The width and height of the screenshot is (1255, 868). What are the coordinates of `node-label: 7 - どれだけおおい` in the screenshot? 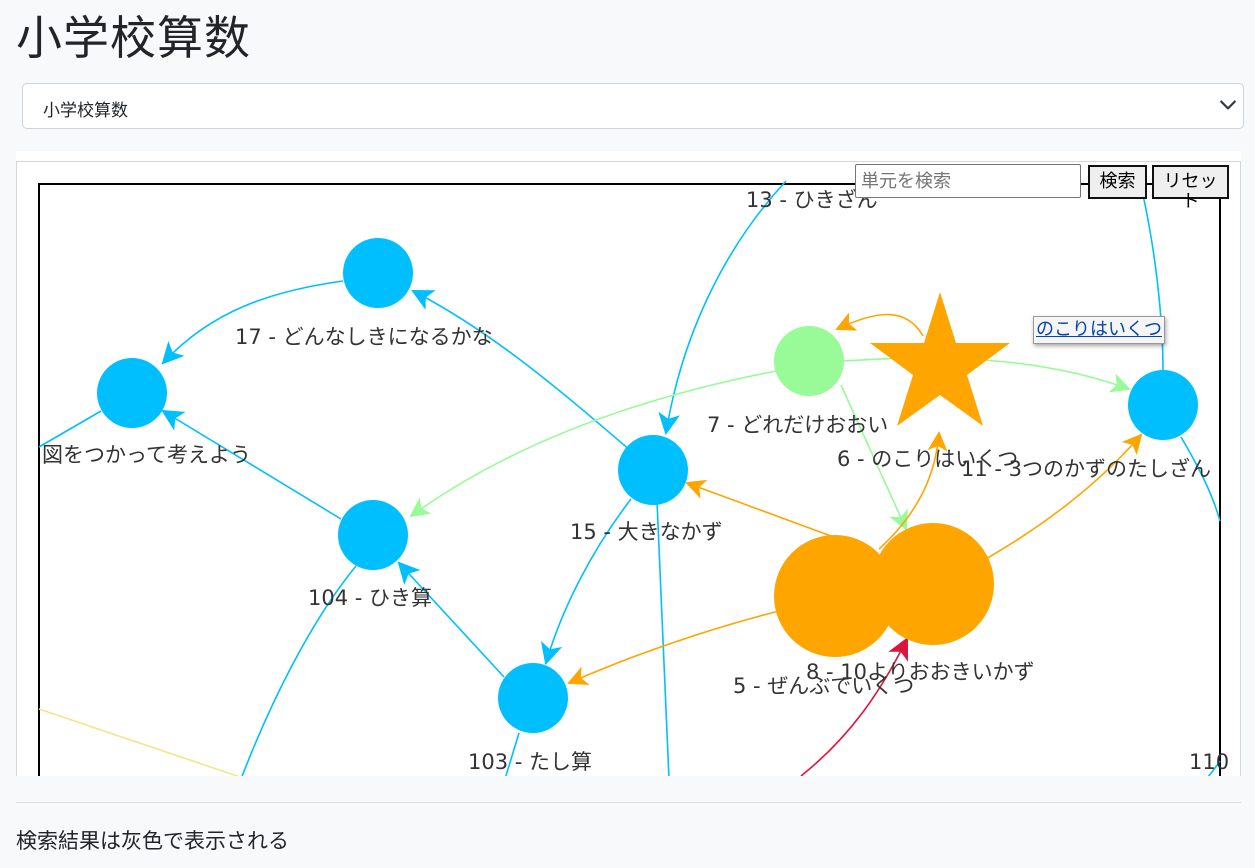 It's located at (797, 425).